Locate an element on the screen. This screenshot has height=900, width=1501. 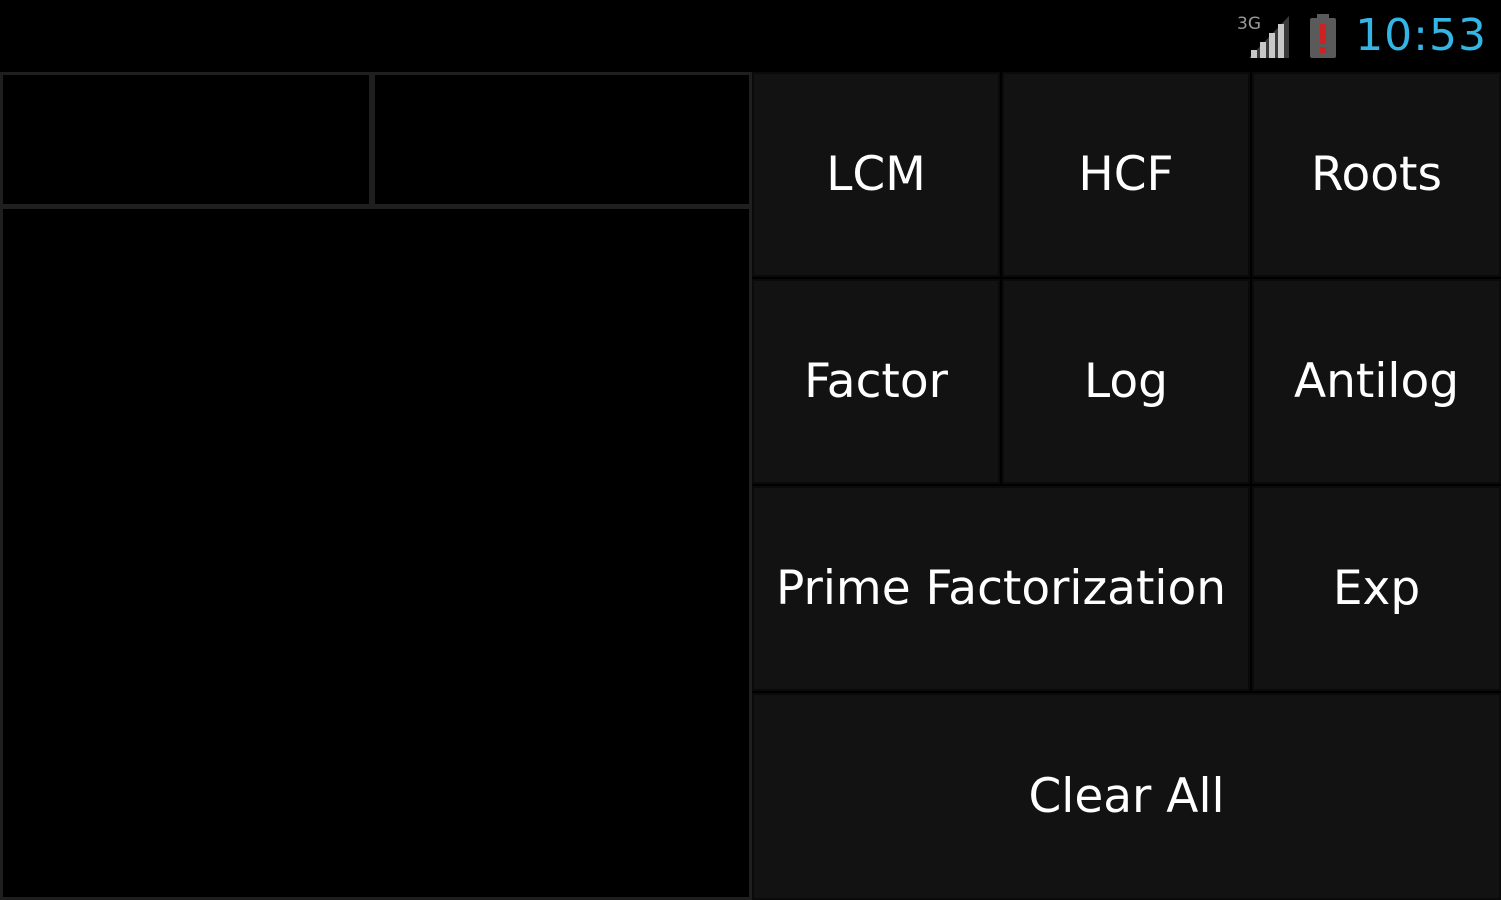
exp-button: Exp is located at coordinates (1376, 588).